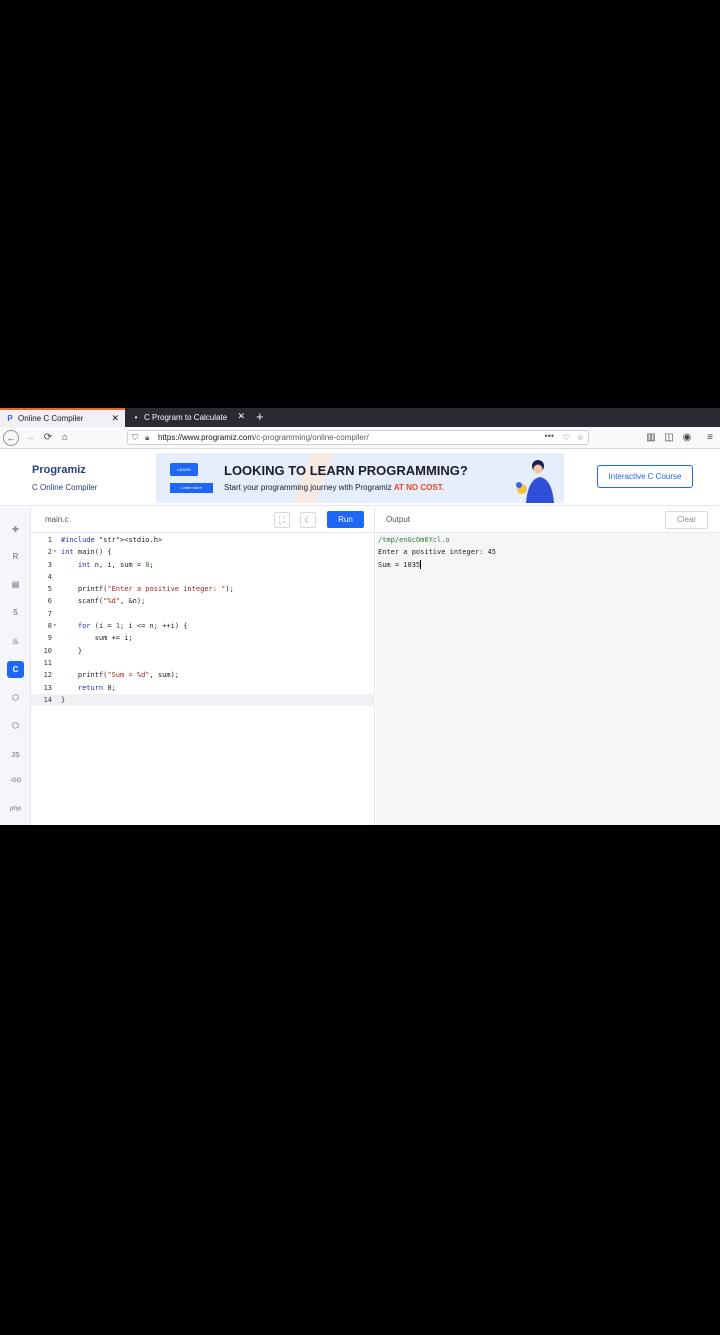 This screenshot has width=720, height=1335. I want to click on page-subtitle: C Online Compiler, so click(65, 487).